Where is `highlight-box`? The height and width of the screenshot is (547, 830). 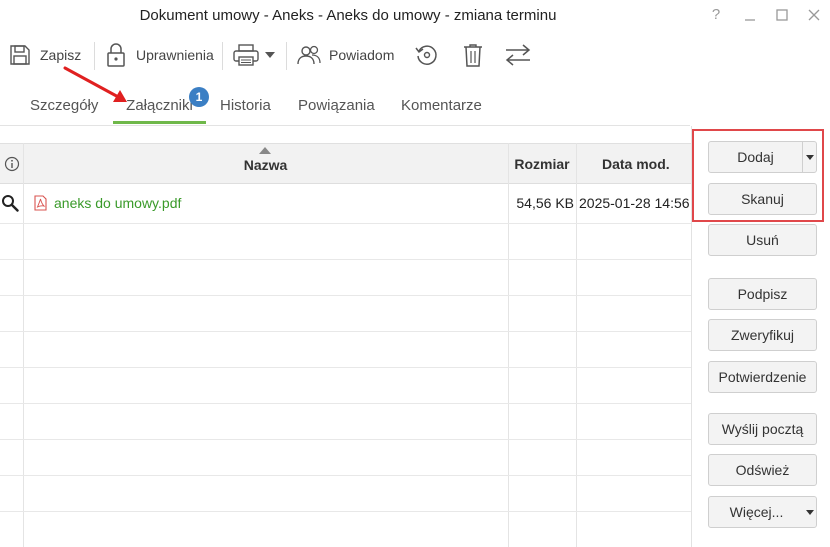
highlight-box is located at coordinates (758, 175).